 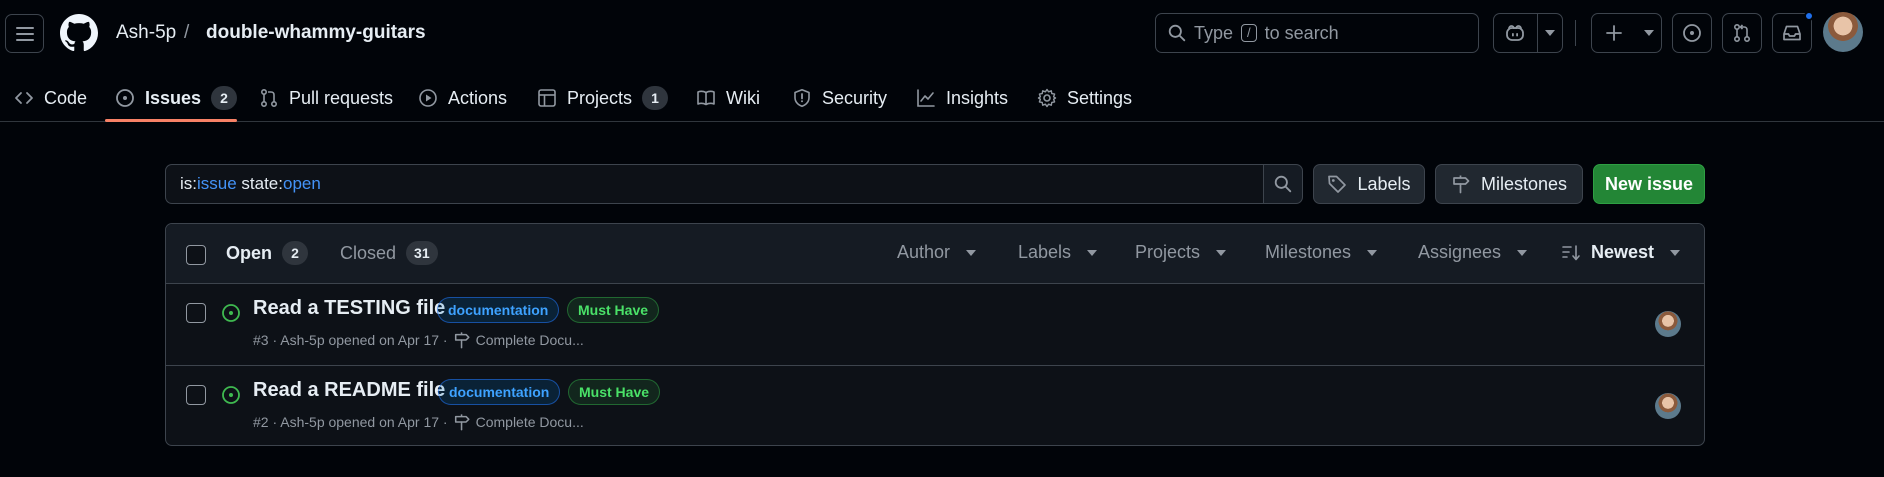 I want to click on tab-wiki-label: Wiki, so click(x=743, y=97).